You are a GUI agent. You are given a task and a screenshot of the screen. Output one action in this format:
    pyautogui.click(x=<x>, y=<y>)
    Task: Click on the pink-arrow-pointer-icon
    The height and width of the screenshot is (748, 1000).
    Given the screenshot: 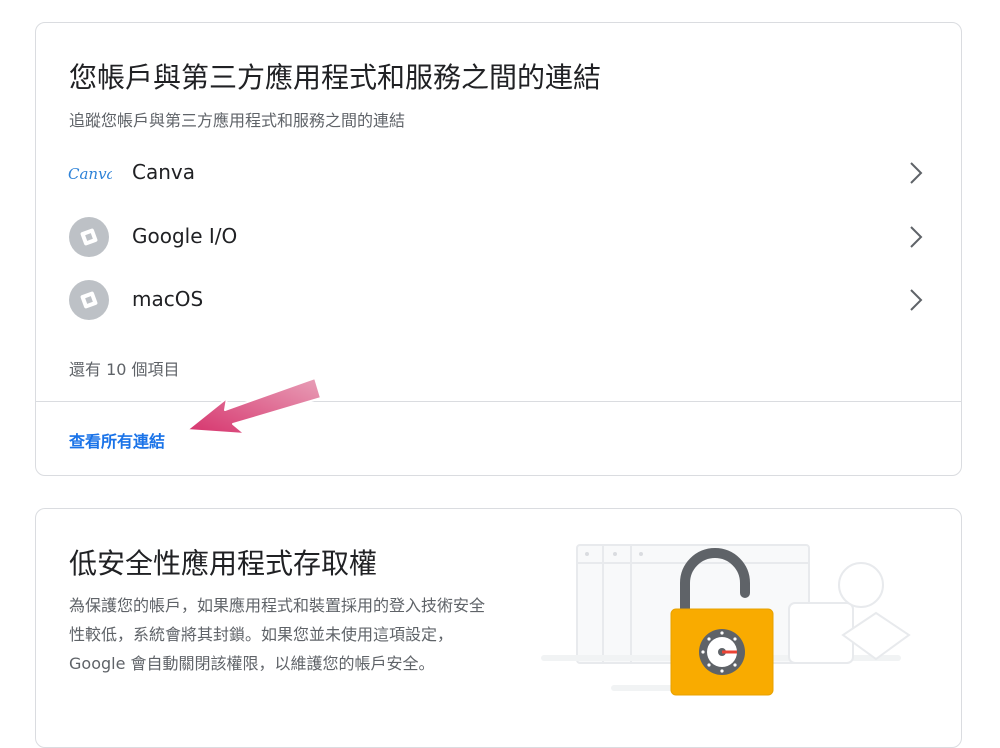 What is the action you would take?
    pyautogui.click(x=254, y=406)
    